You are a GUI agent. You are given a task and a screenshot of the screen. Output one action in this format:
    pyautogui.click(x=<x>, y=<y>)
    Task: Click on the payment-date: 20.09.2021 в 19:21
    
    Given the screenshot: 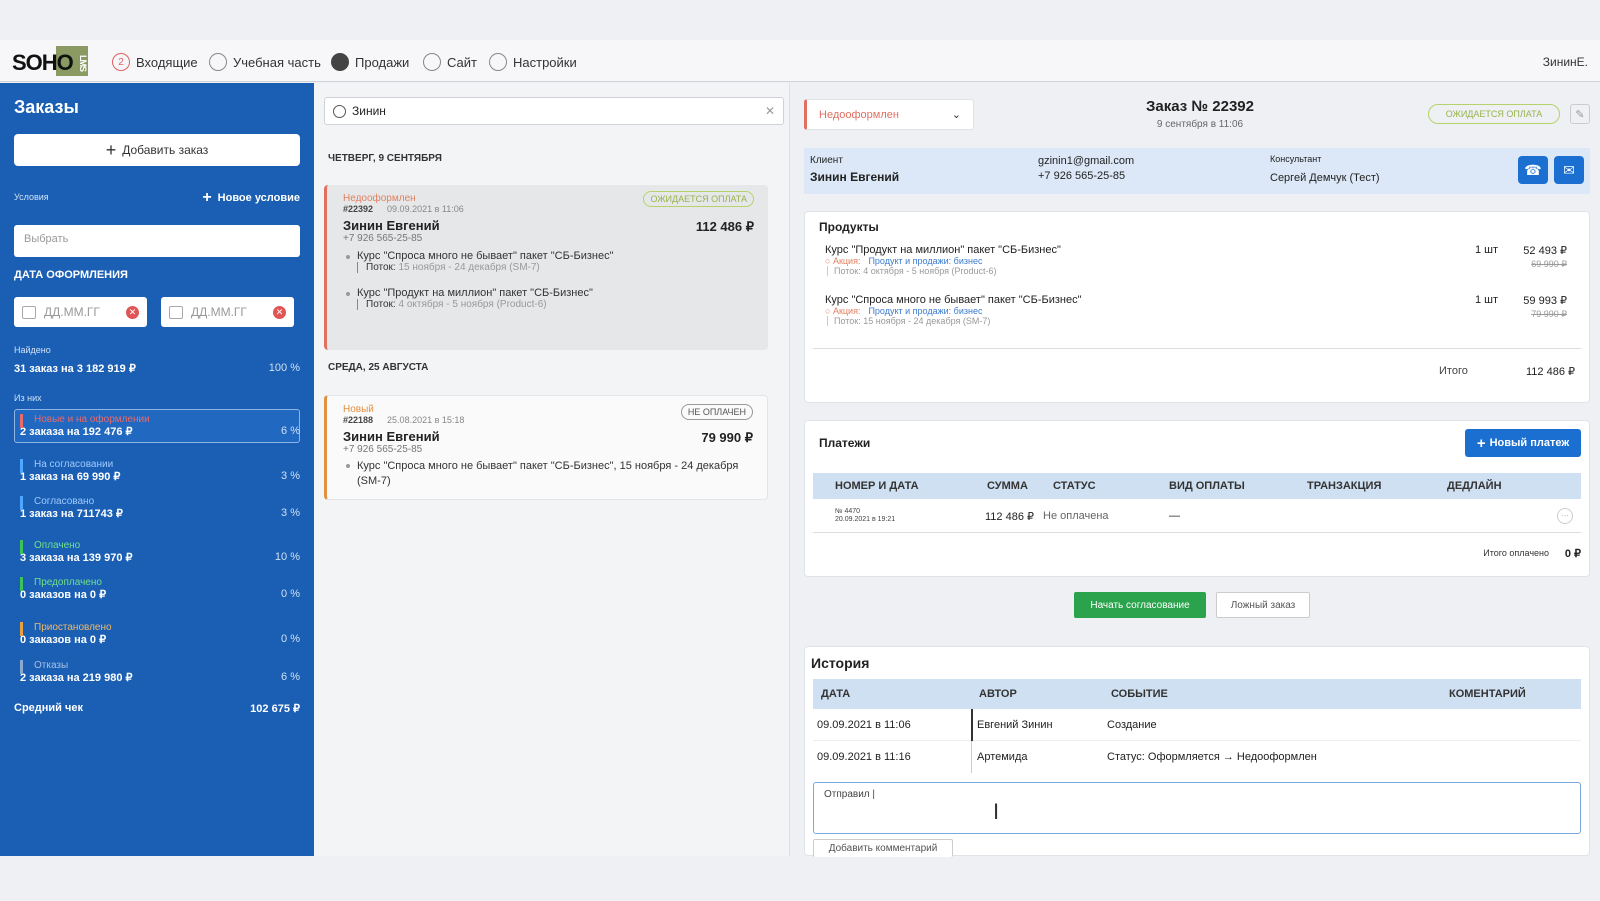 What is the action you would take?
    pyautogui.click(x=865, y=519)
    